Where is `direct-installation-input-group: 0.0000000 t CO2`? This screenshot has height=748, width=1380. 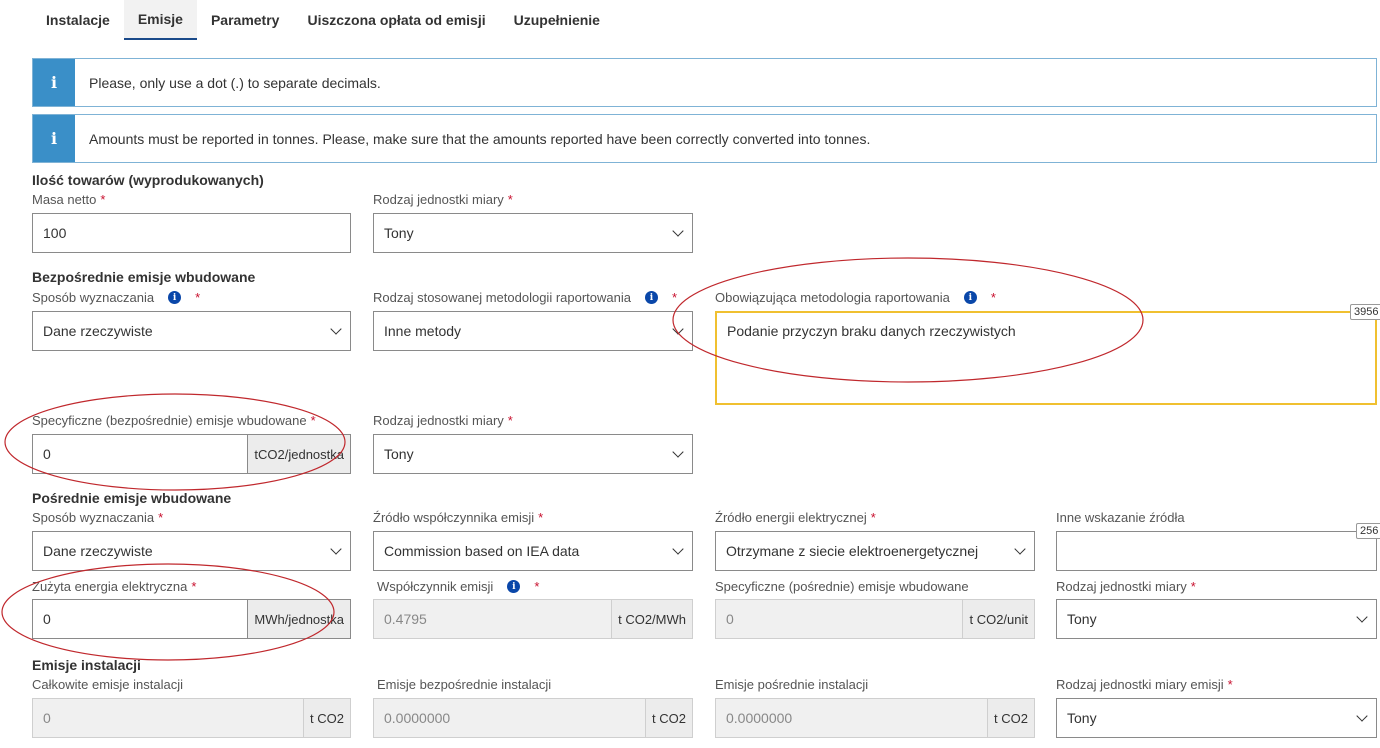 direct-installation-input-group: 0.0000000 t CO2 is located at coordinates (533, 718).